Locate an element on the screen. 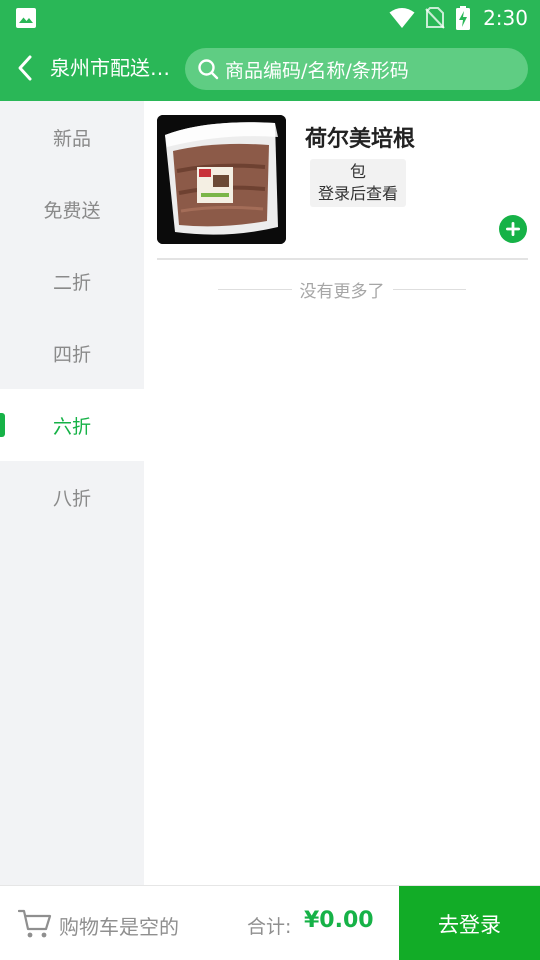  product-image is located at coordinates (221, 179).